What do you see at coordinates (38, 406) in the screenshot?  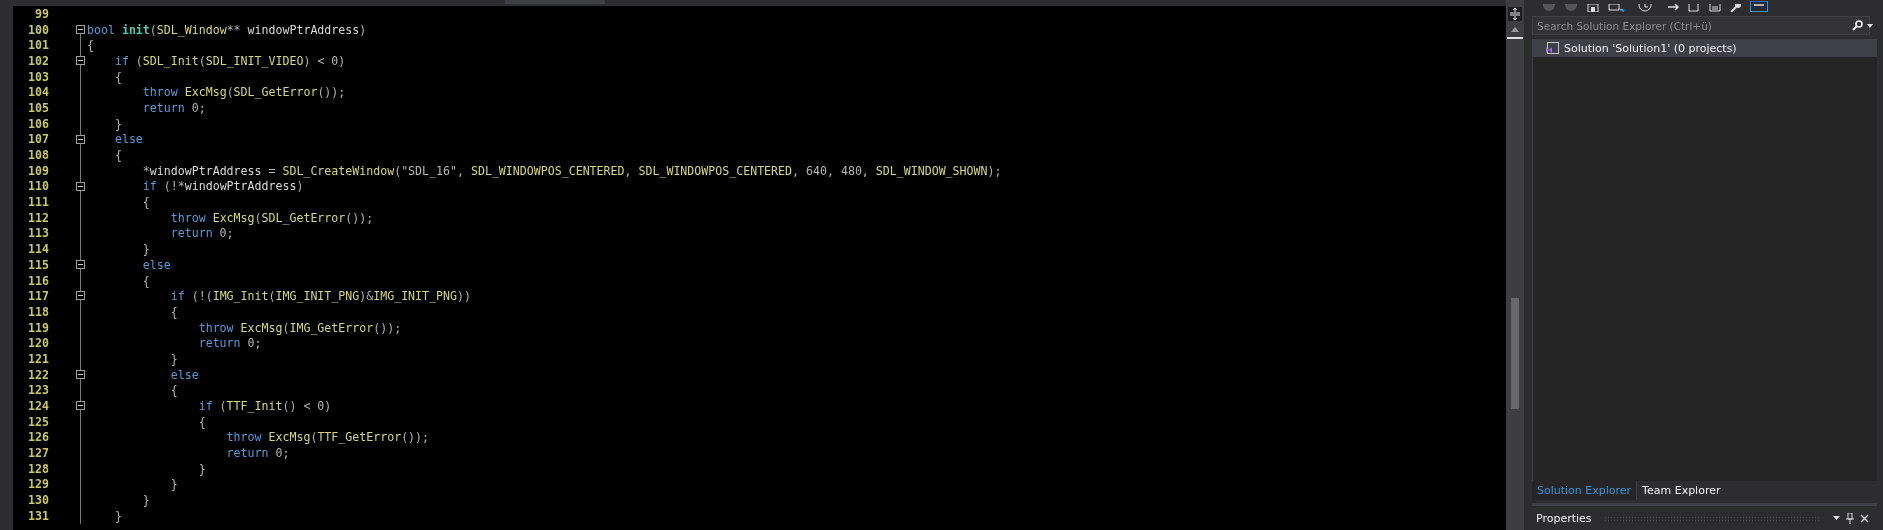 I see `line-number: 124` at bounding box center [38, 406].